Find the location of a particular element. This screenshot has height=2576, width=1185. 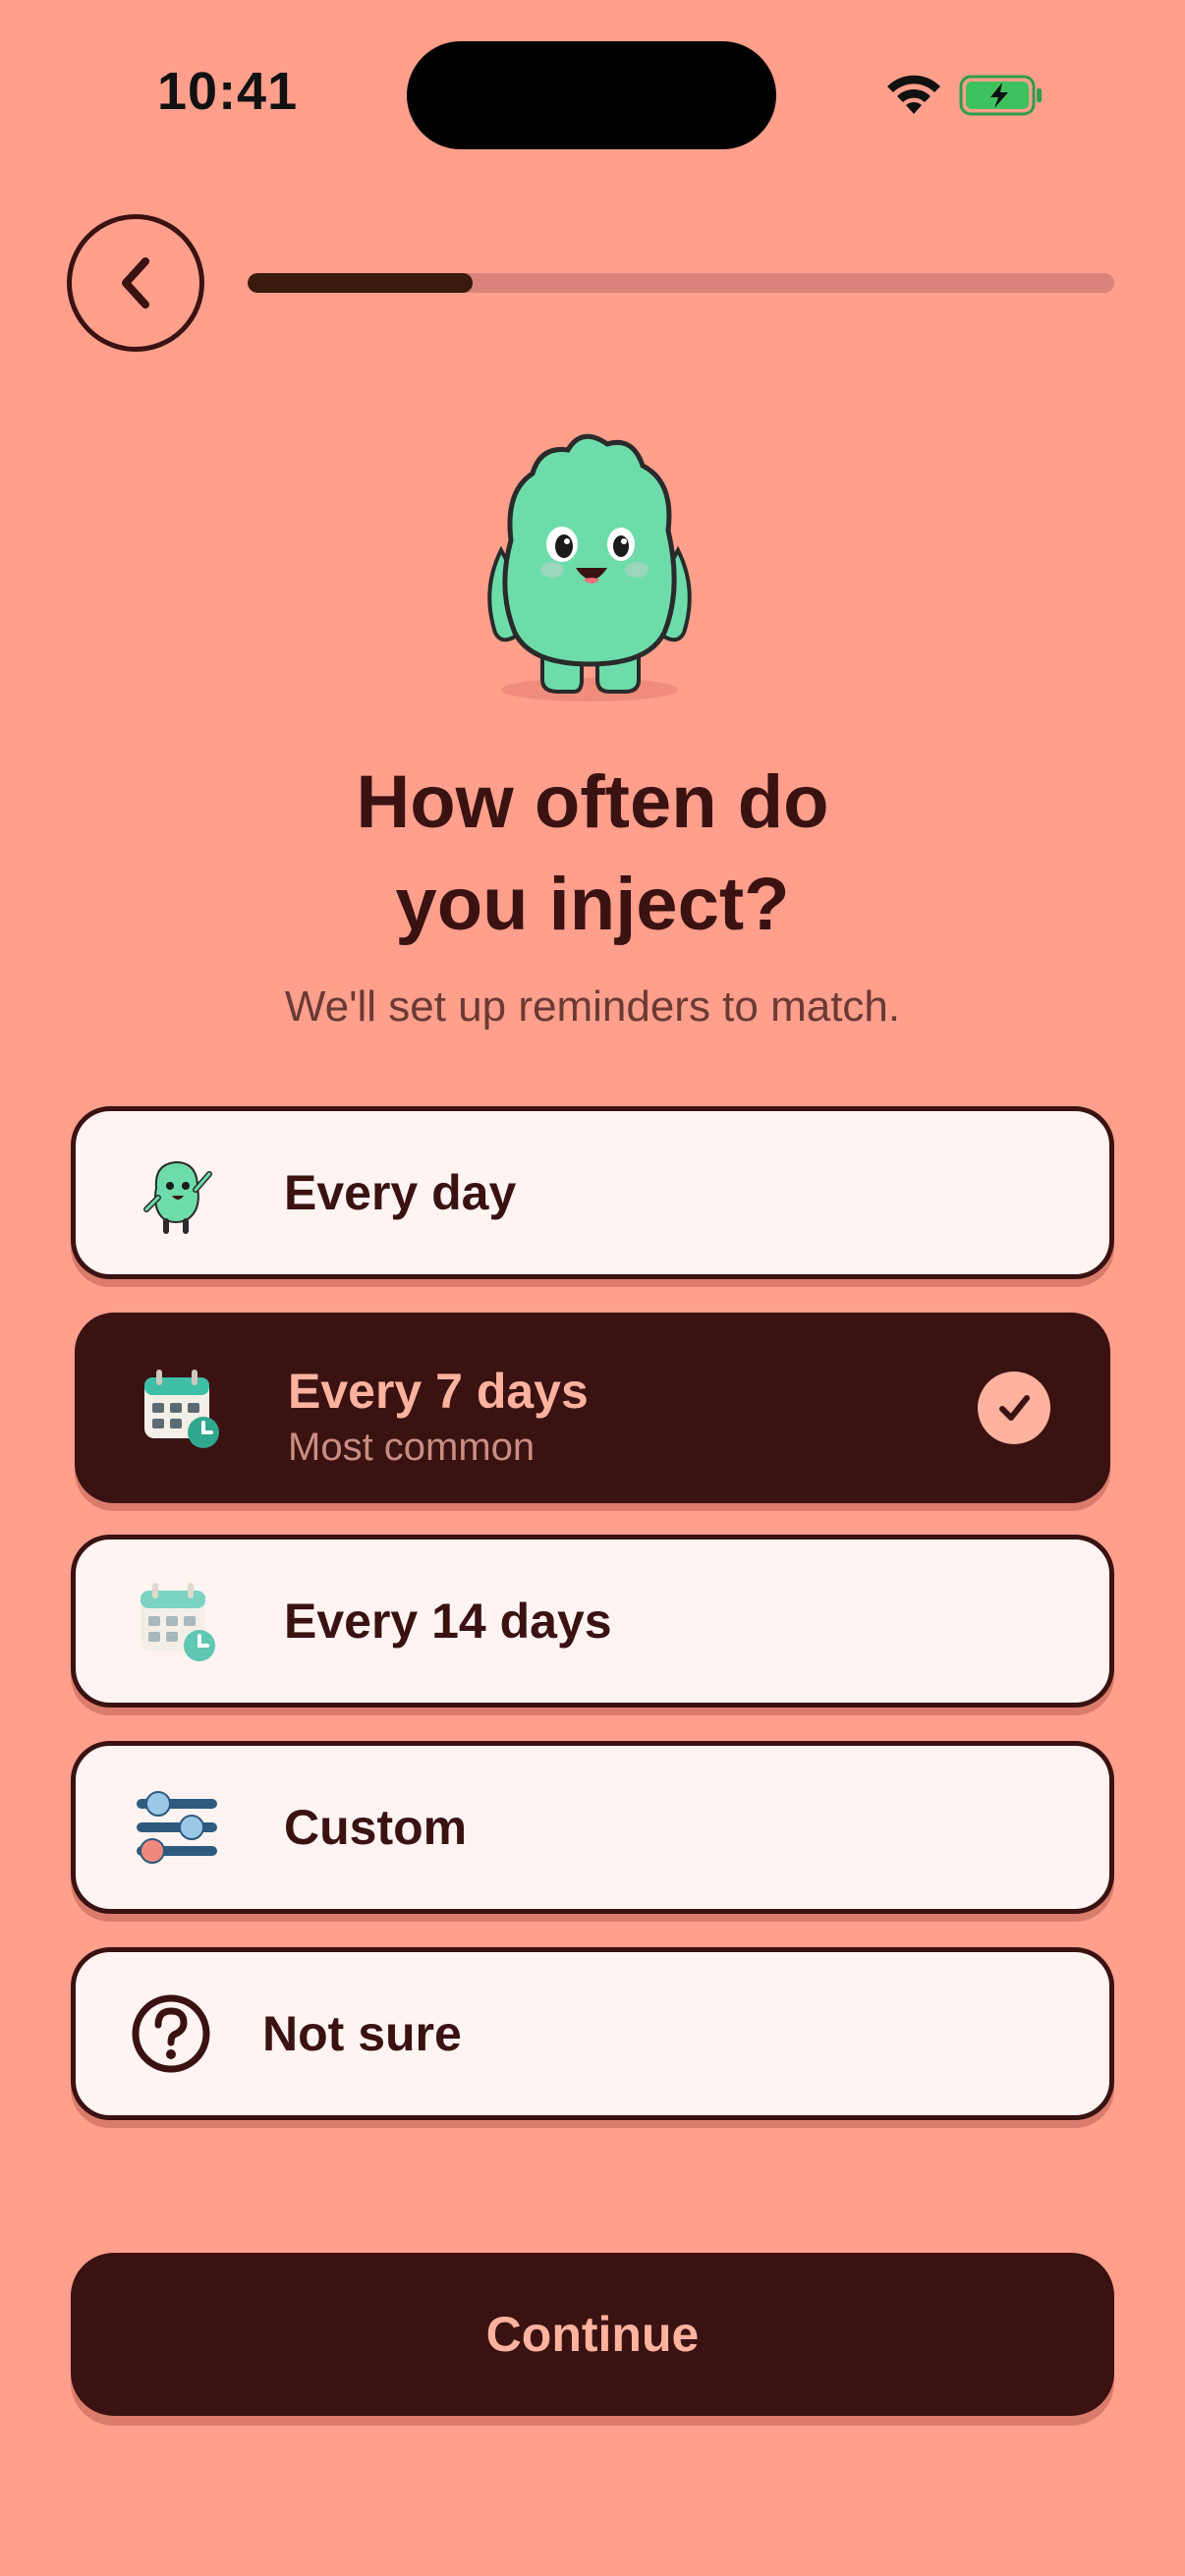

question-title: How often do you inject? is located at coordinates (592, 854).